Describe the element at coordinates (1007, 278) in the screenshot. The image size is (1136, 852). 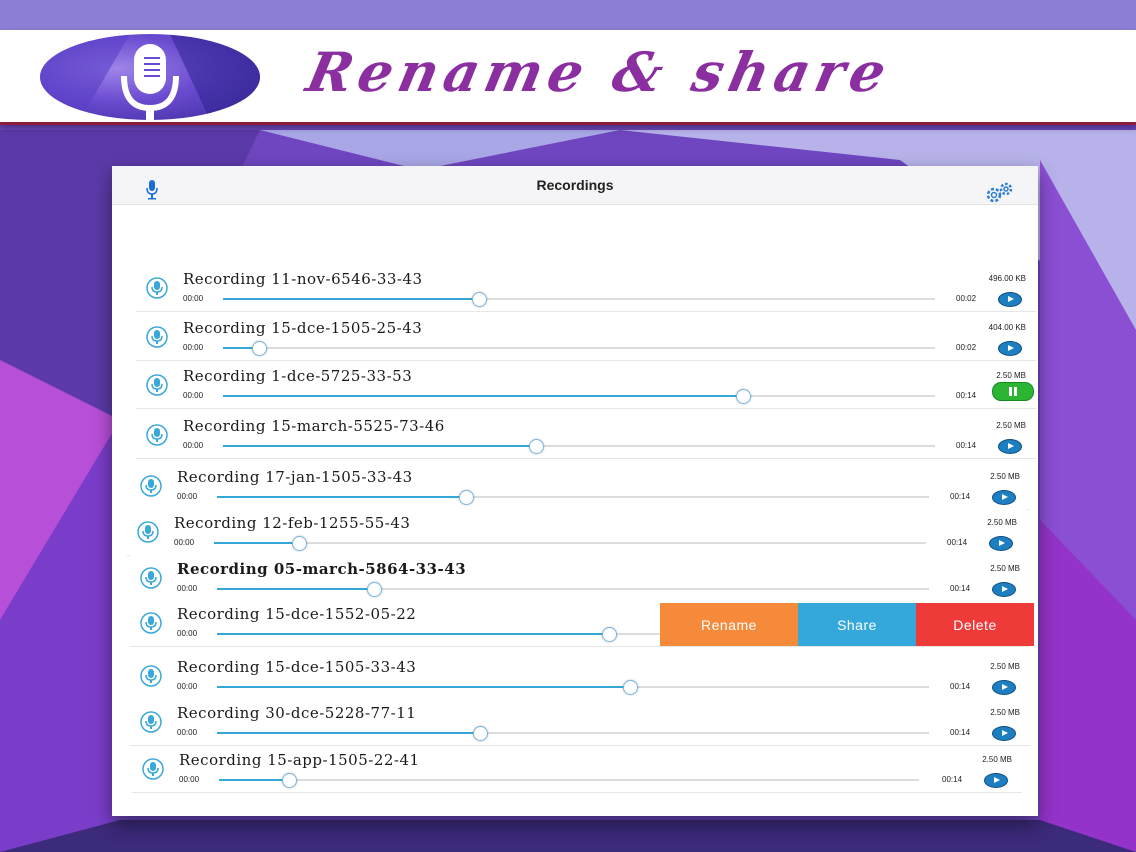
I see `file-size: 496.00 KB` at that location.